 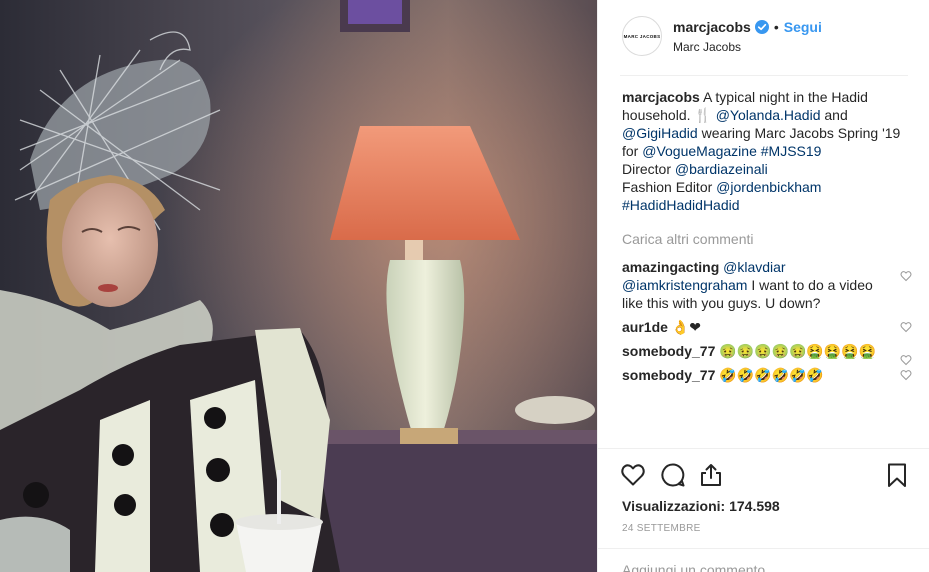 What do you see at coordinates (711, 475) in the screenshot?
I see `share-icon` at bounding box center [711, 475].